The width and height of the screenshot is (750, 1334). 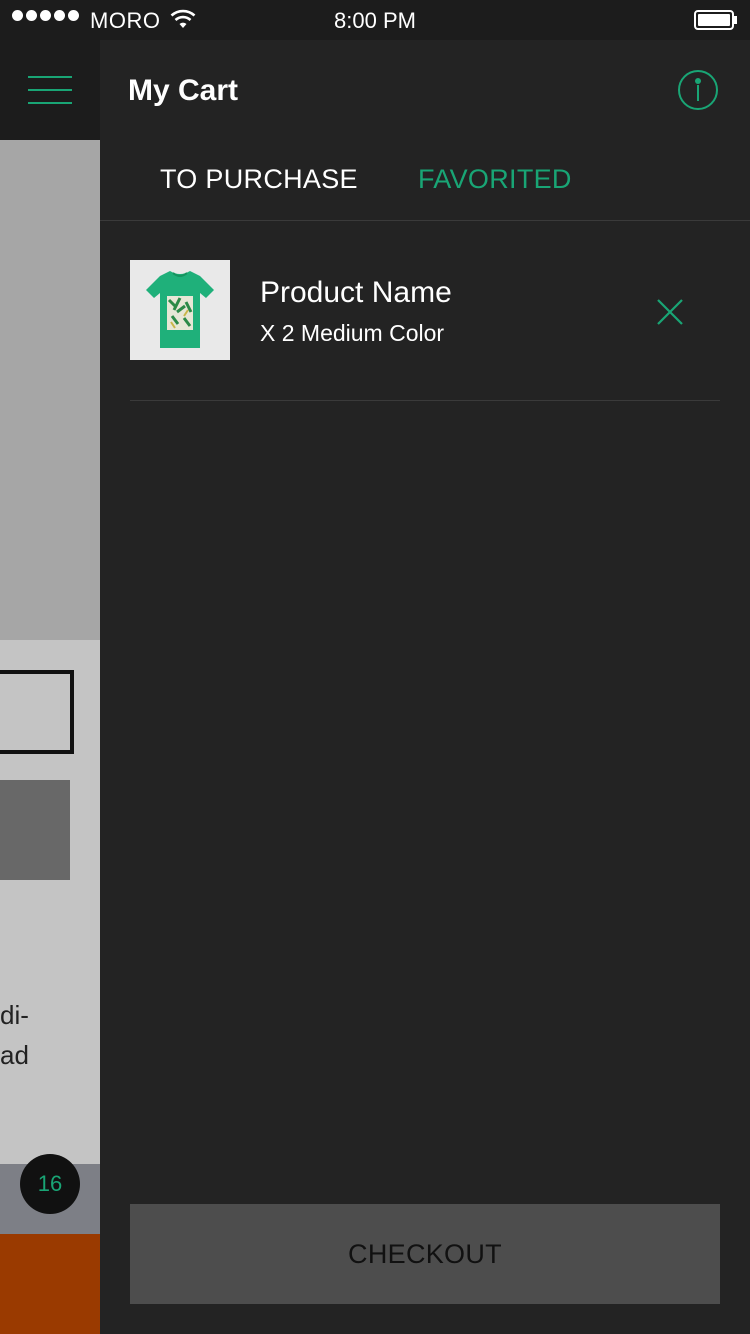 I want to click on status-time: 8:00 PM, so click(x=375, y=20).